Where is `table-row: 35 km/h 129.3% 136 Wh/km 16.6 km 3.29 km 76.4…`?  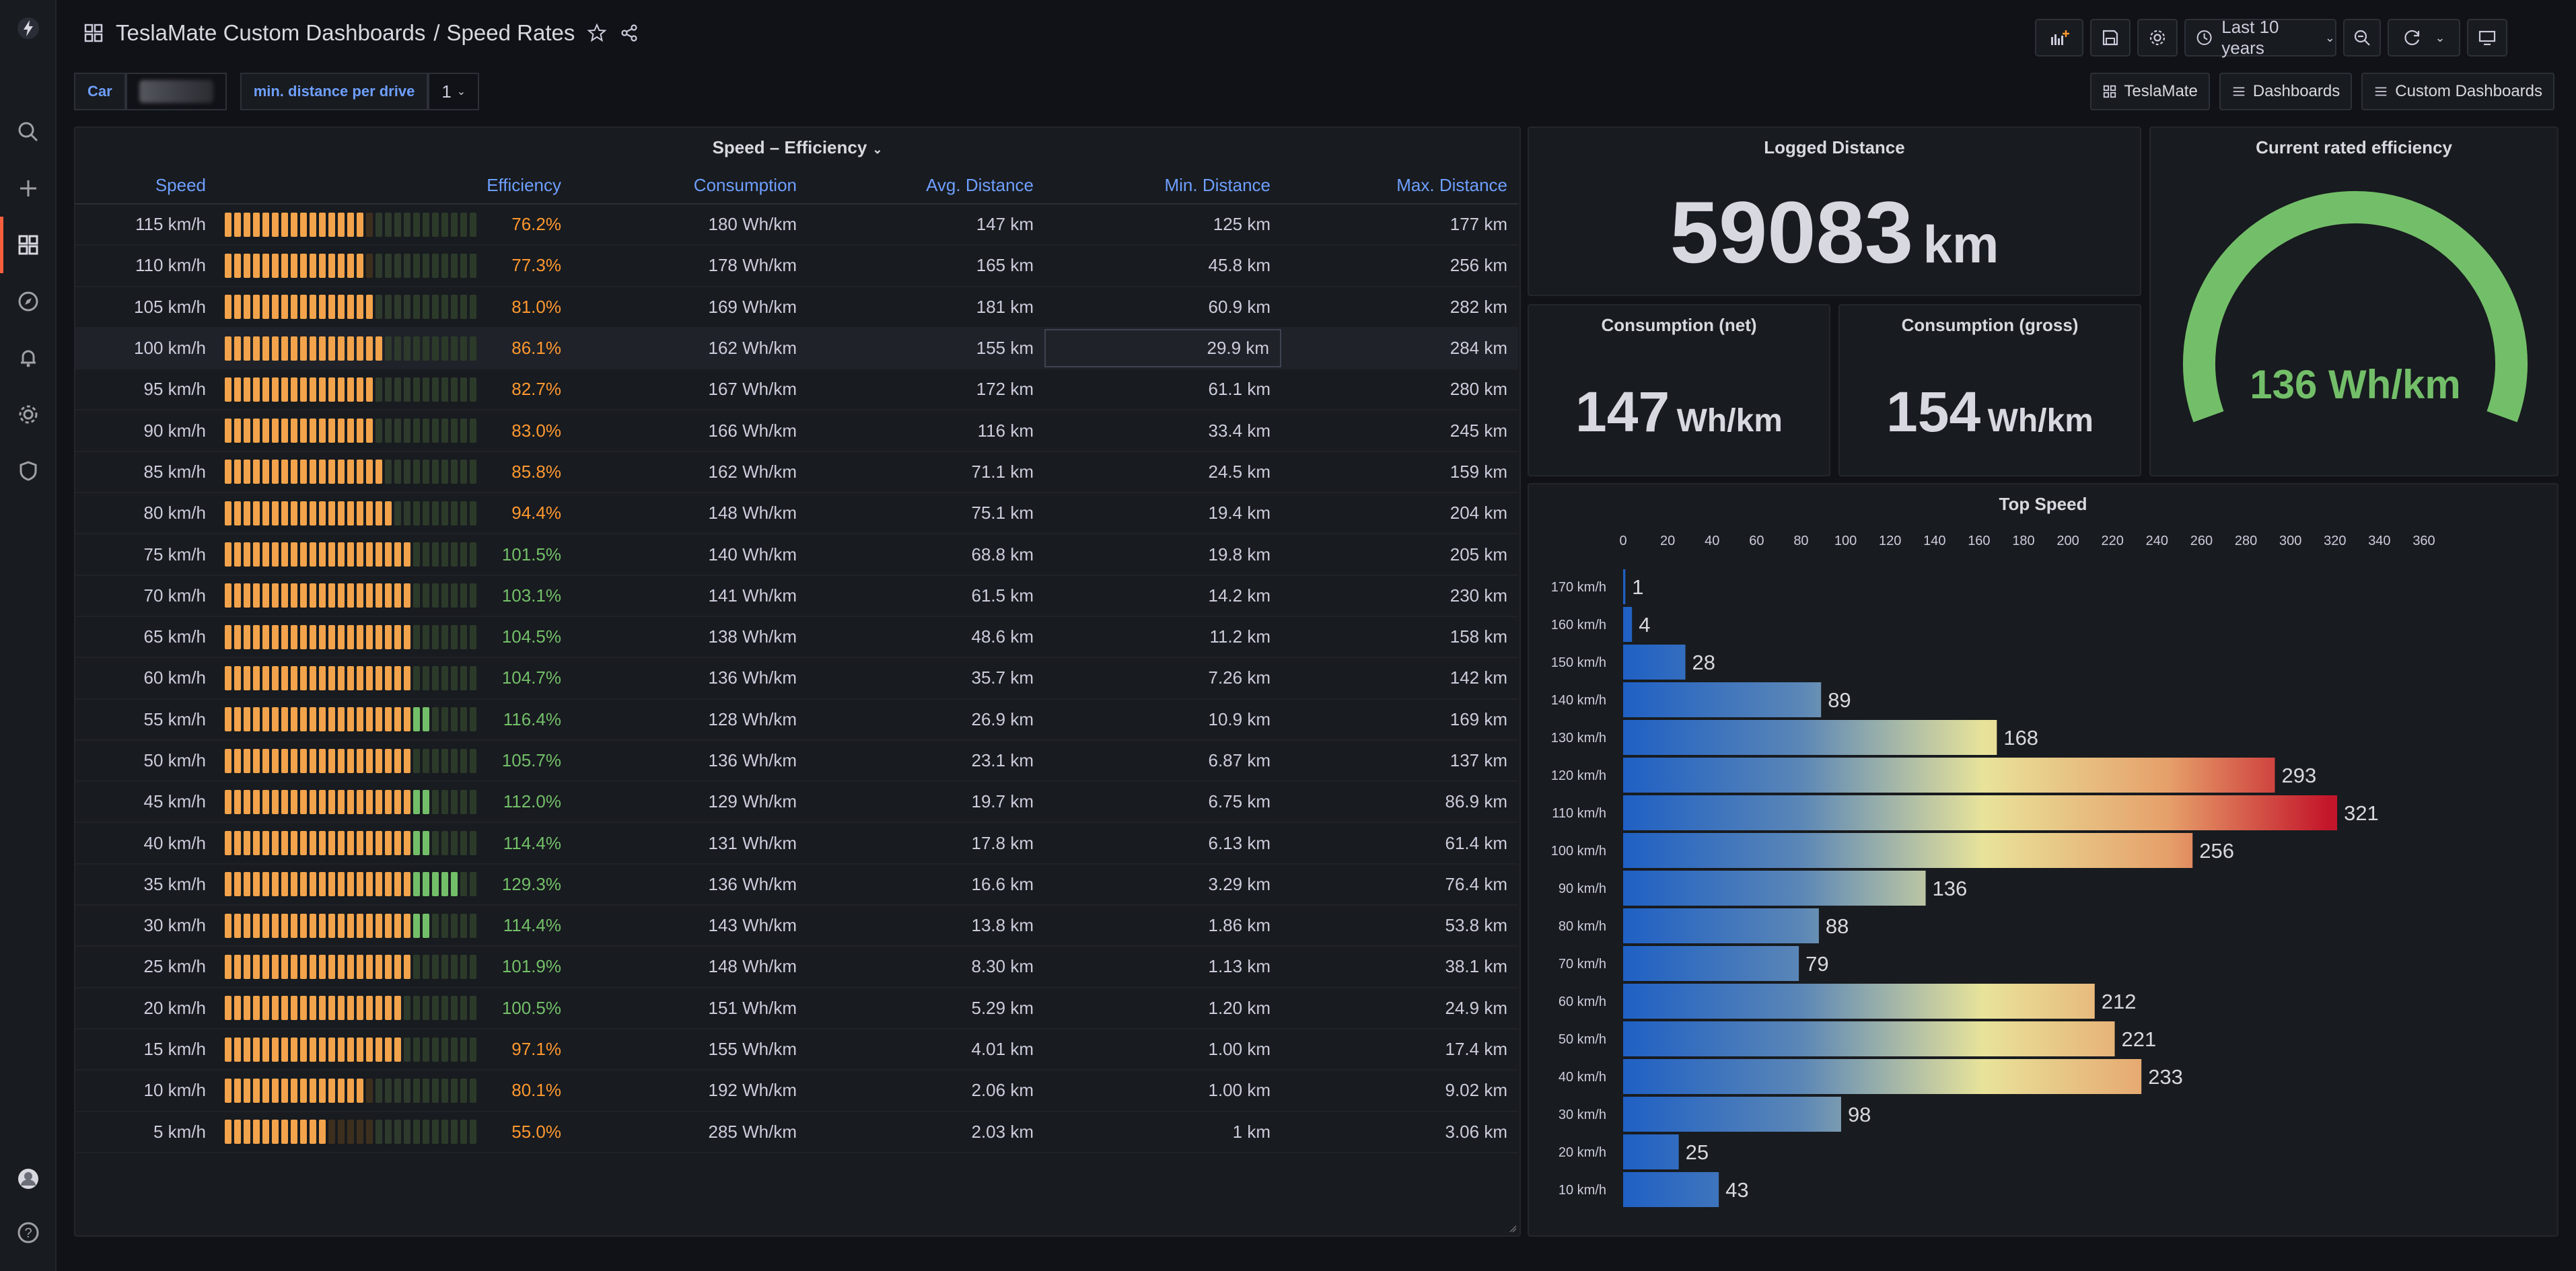 table-row: 35 km/h 129.3% 136 Wh/km 16.6 km 3.29 km 76.4… is located at coordinates (796, 886).